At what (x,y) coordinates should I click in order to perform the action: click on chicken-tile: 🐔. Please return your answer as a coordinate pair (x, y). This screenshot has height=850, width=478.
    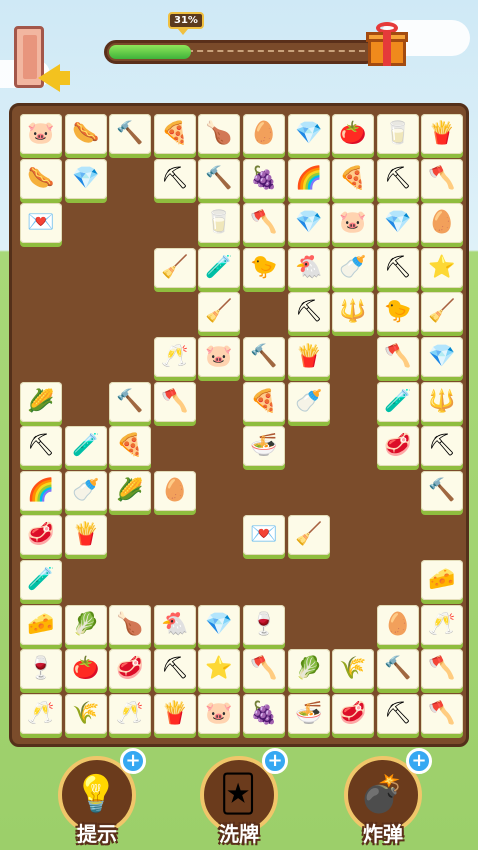
    Looking at the image, I should click on (175, 625).